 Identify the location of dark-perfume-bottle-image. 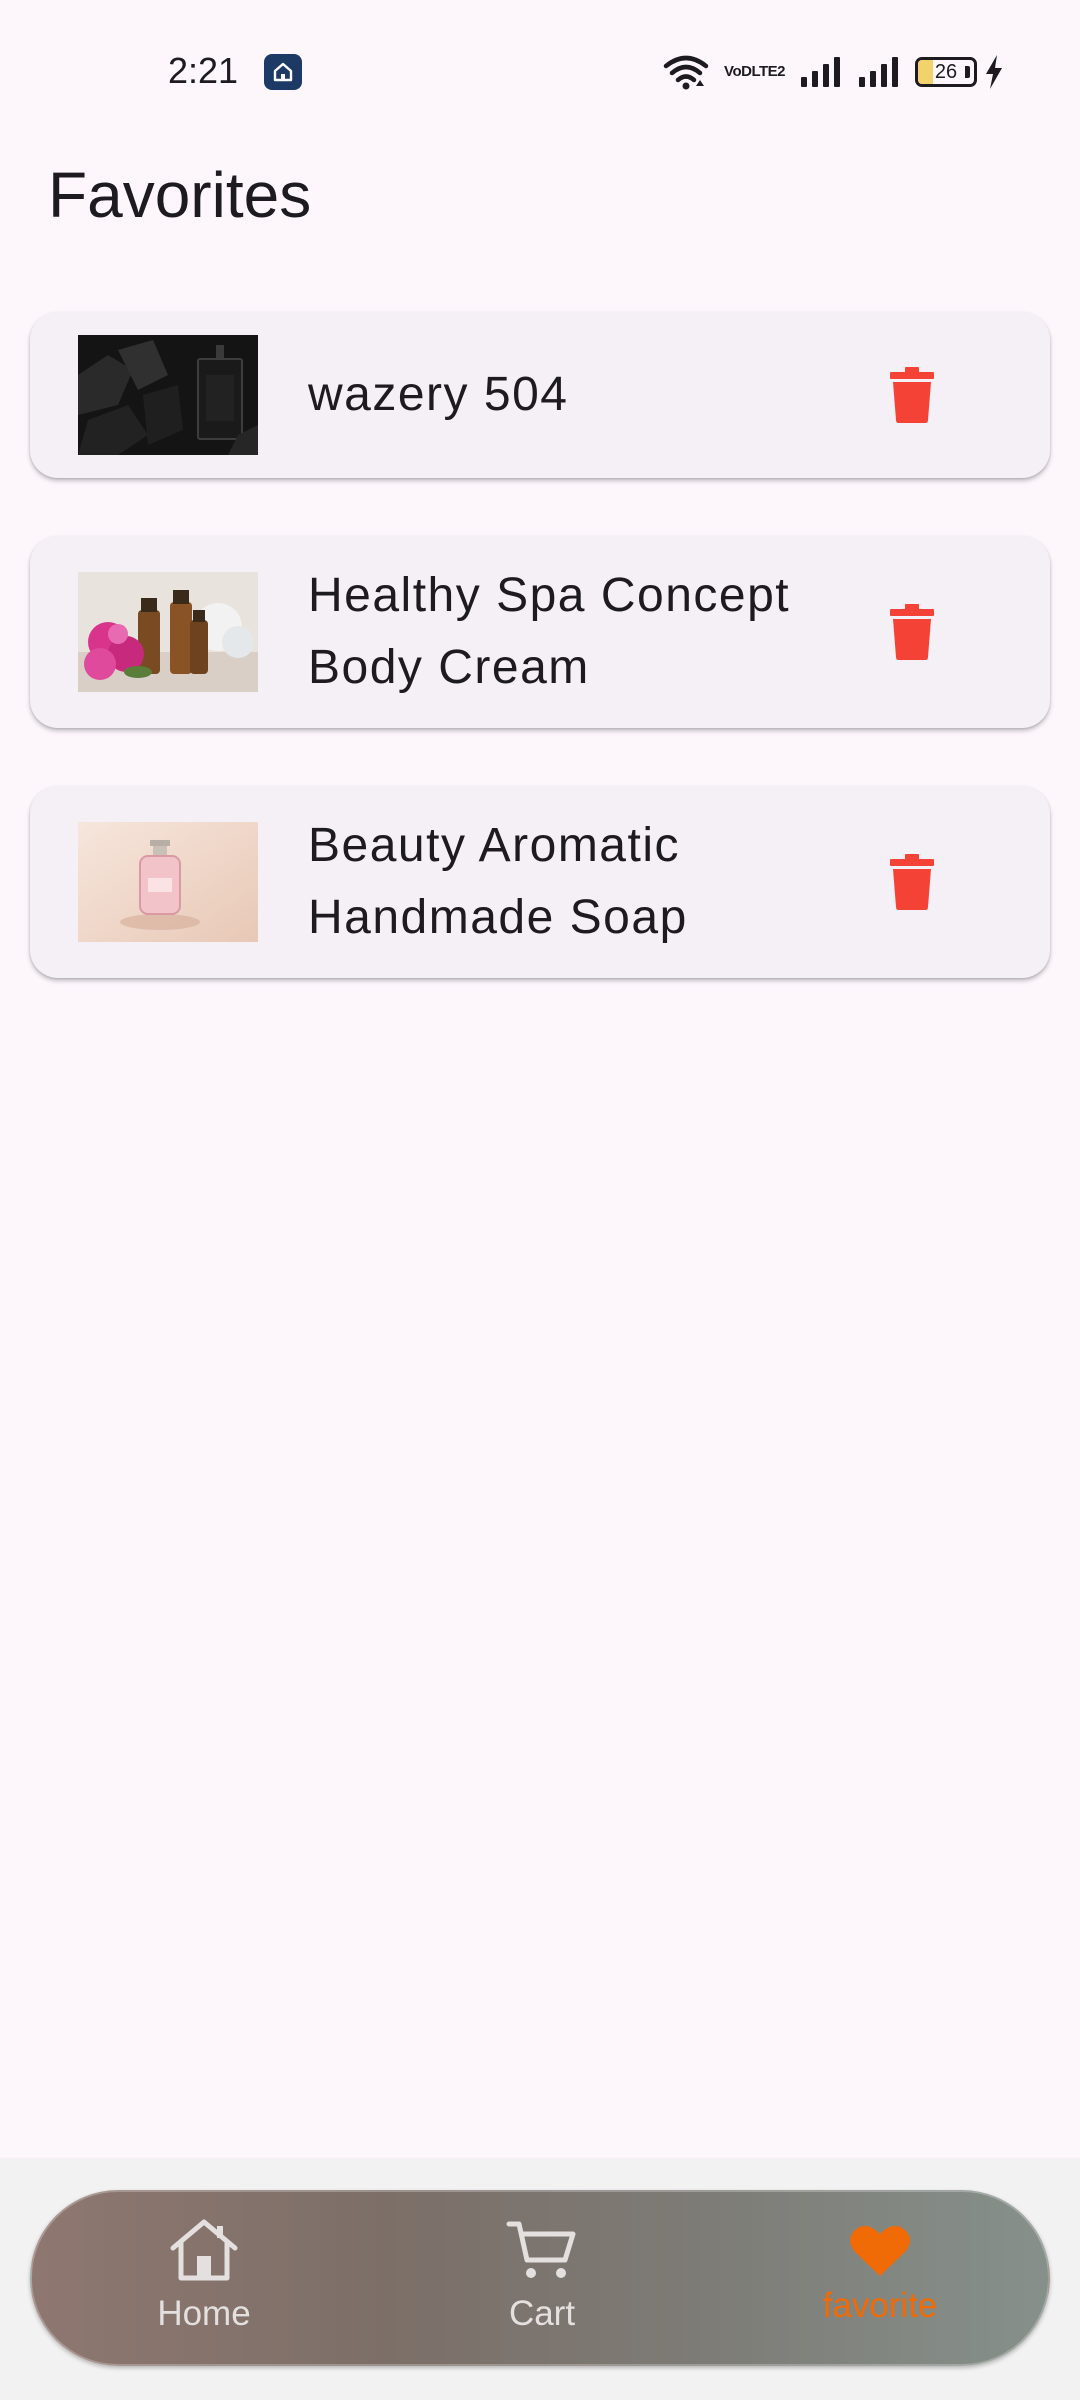
(168, 395).